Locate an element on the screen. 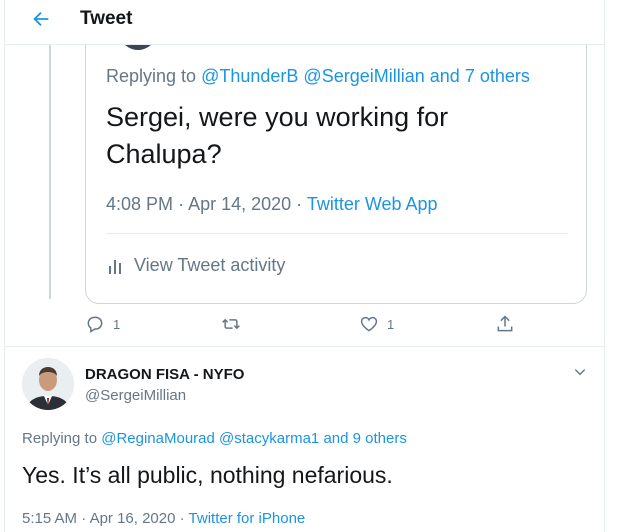 The width and height of the screenshot is (625, 532). reply-button: 1 is located at coordinates (102, 324).